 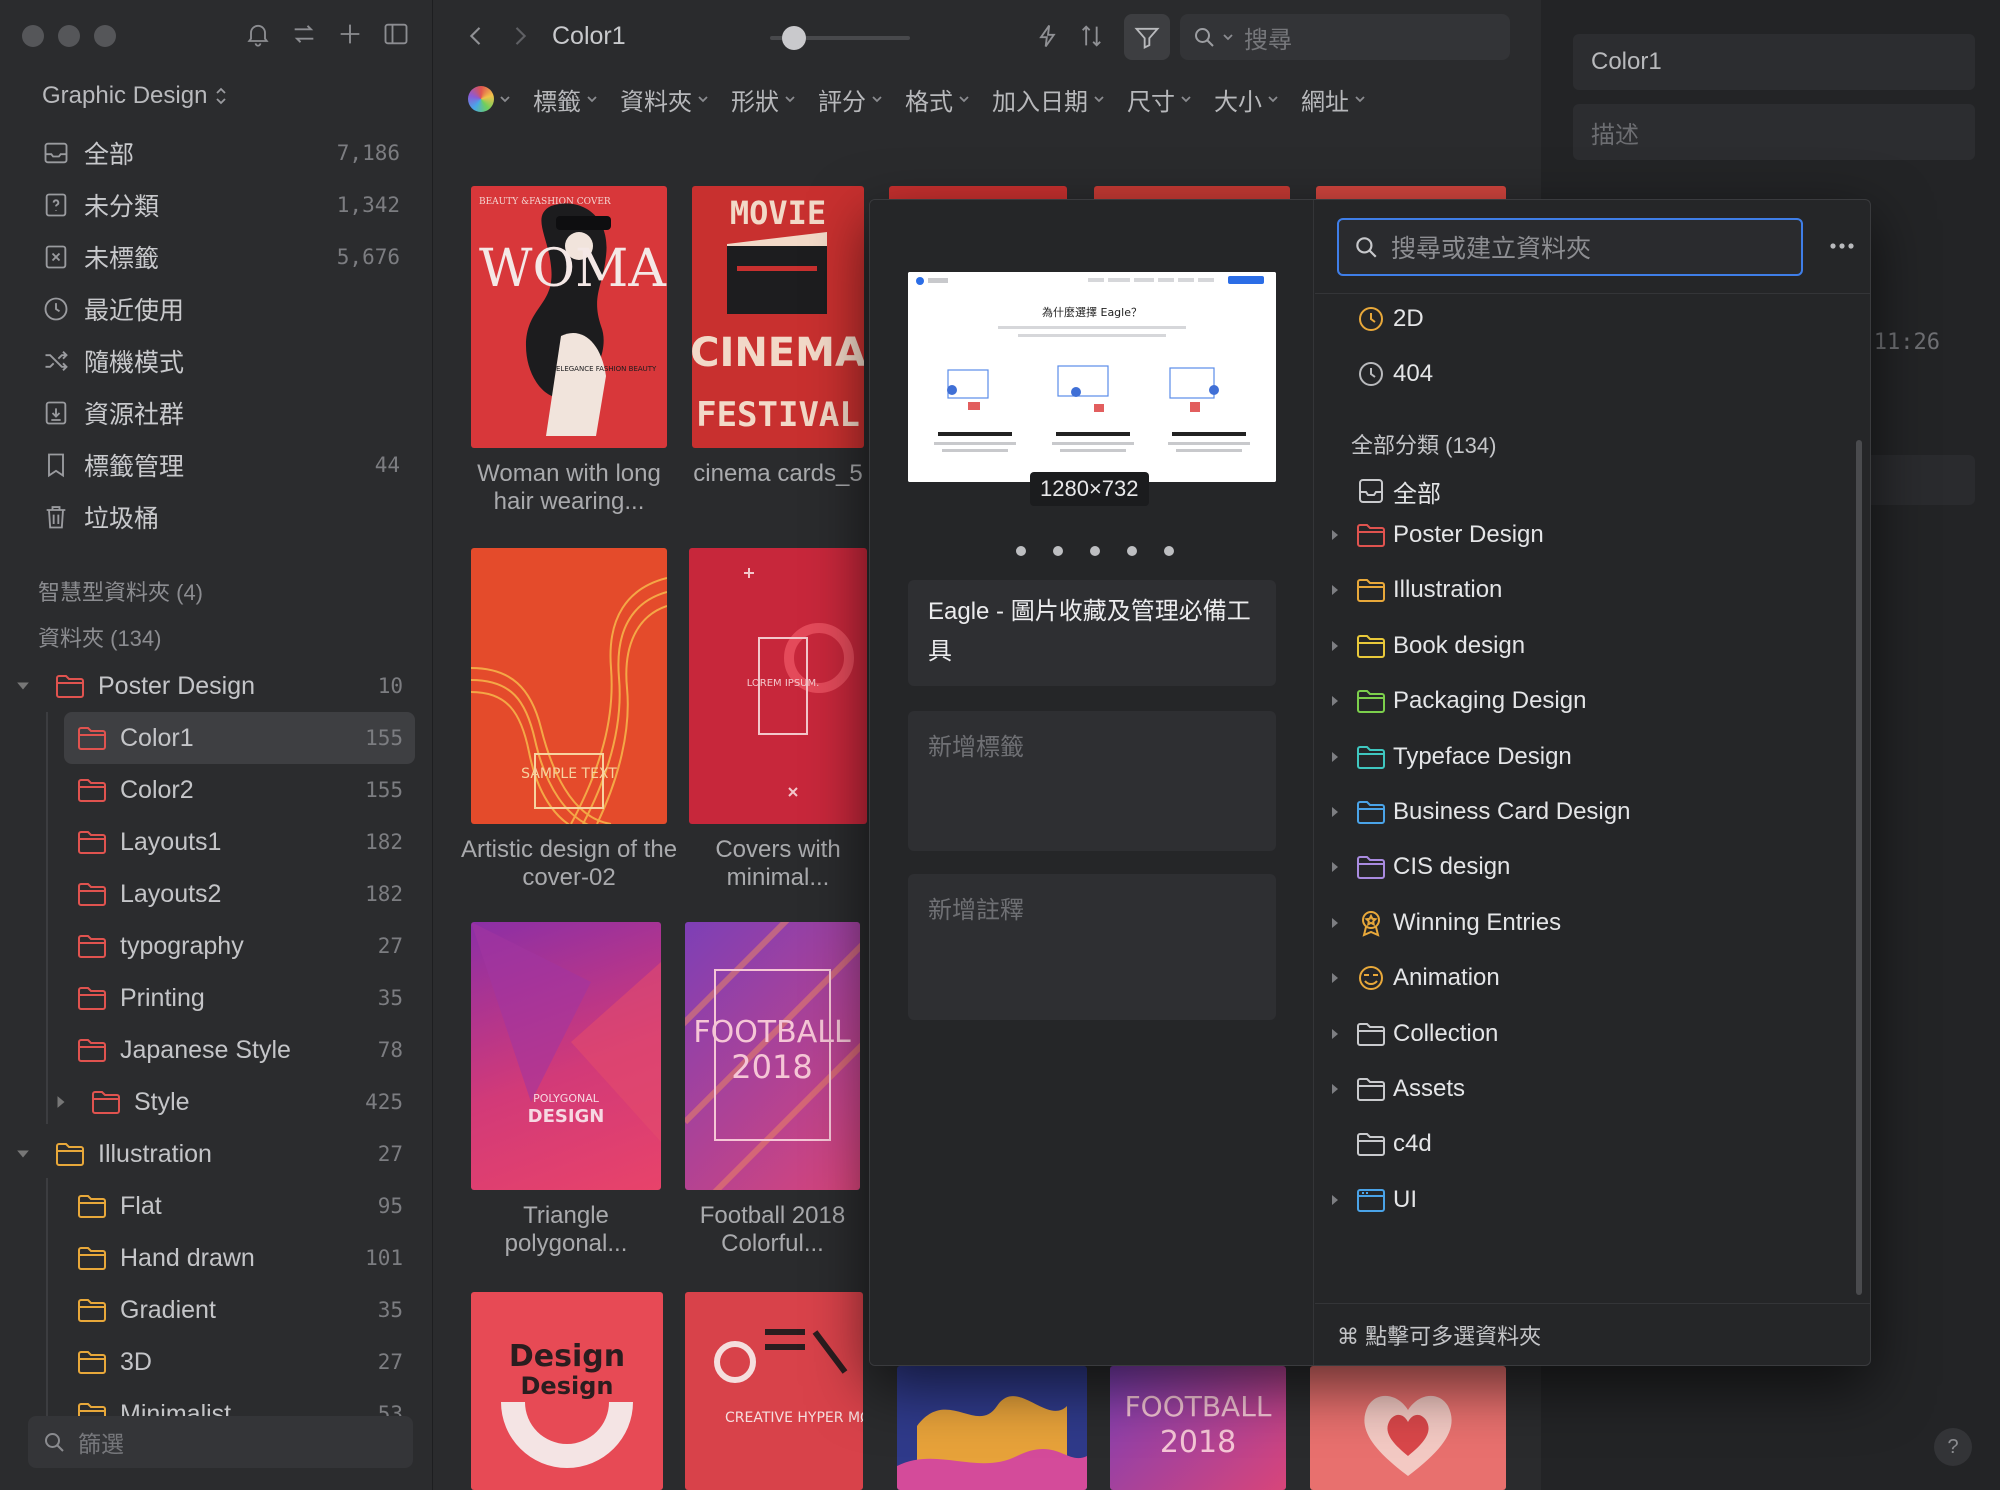 What do you see at coordinates (1048, 99) in the screenshot?
I see `filter-date-added: 加入日期` at bounding box center [1048, 99].